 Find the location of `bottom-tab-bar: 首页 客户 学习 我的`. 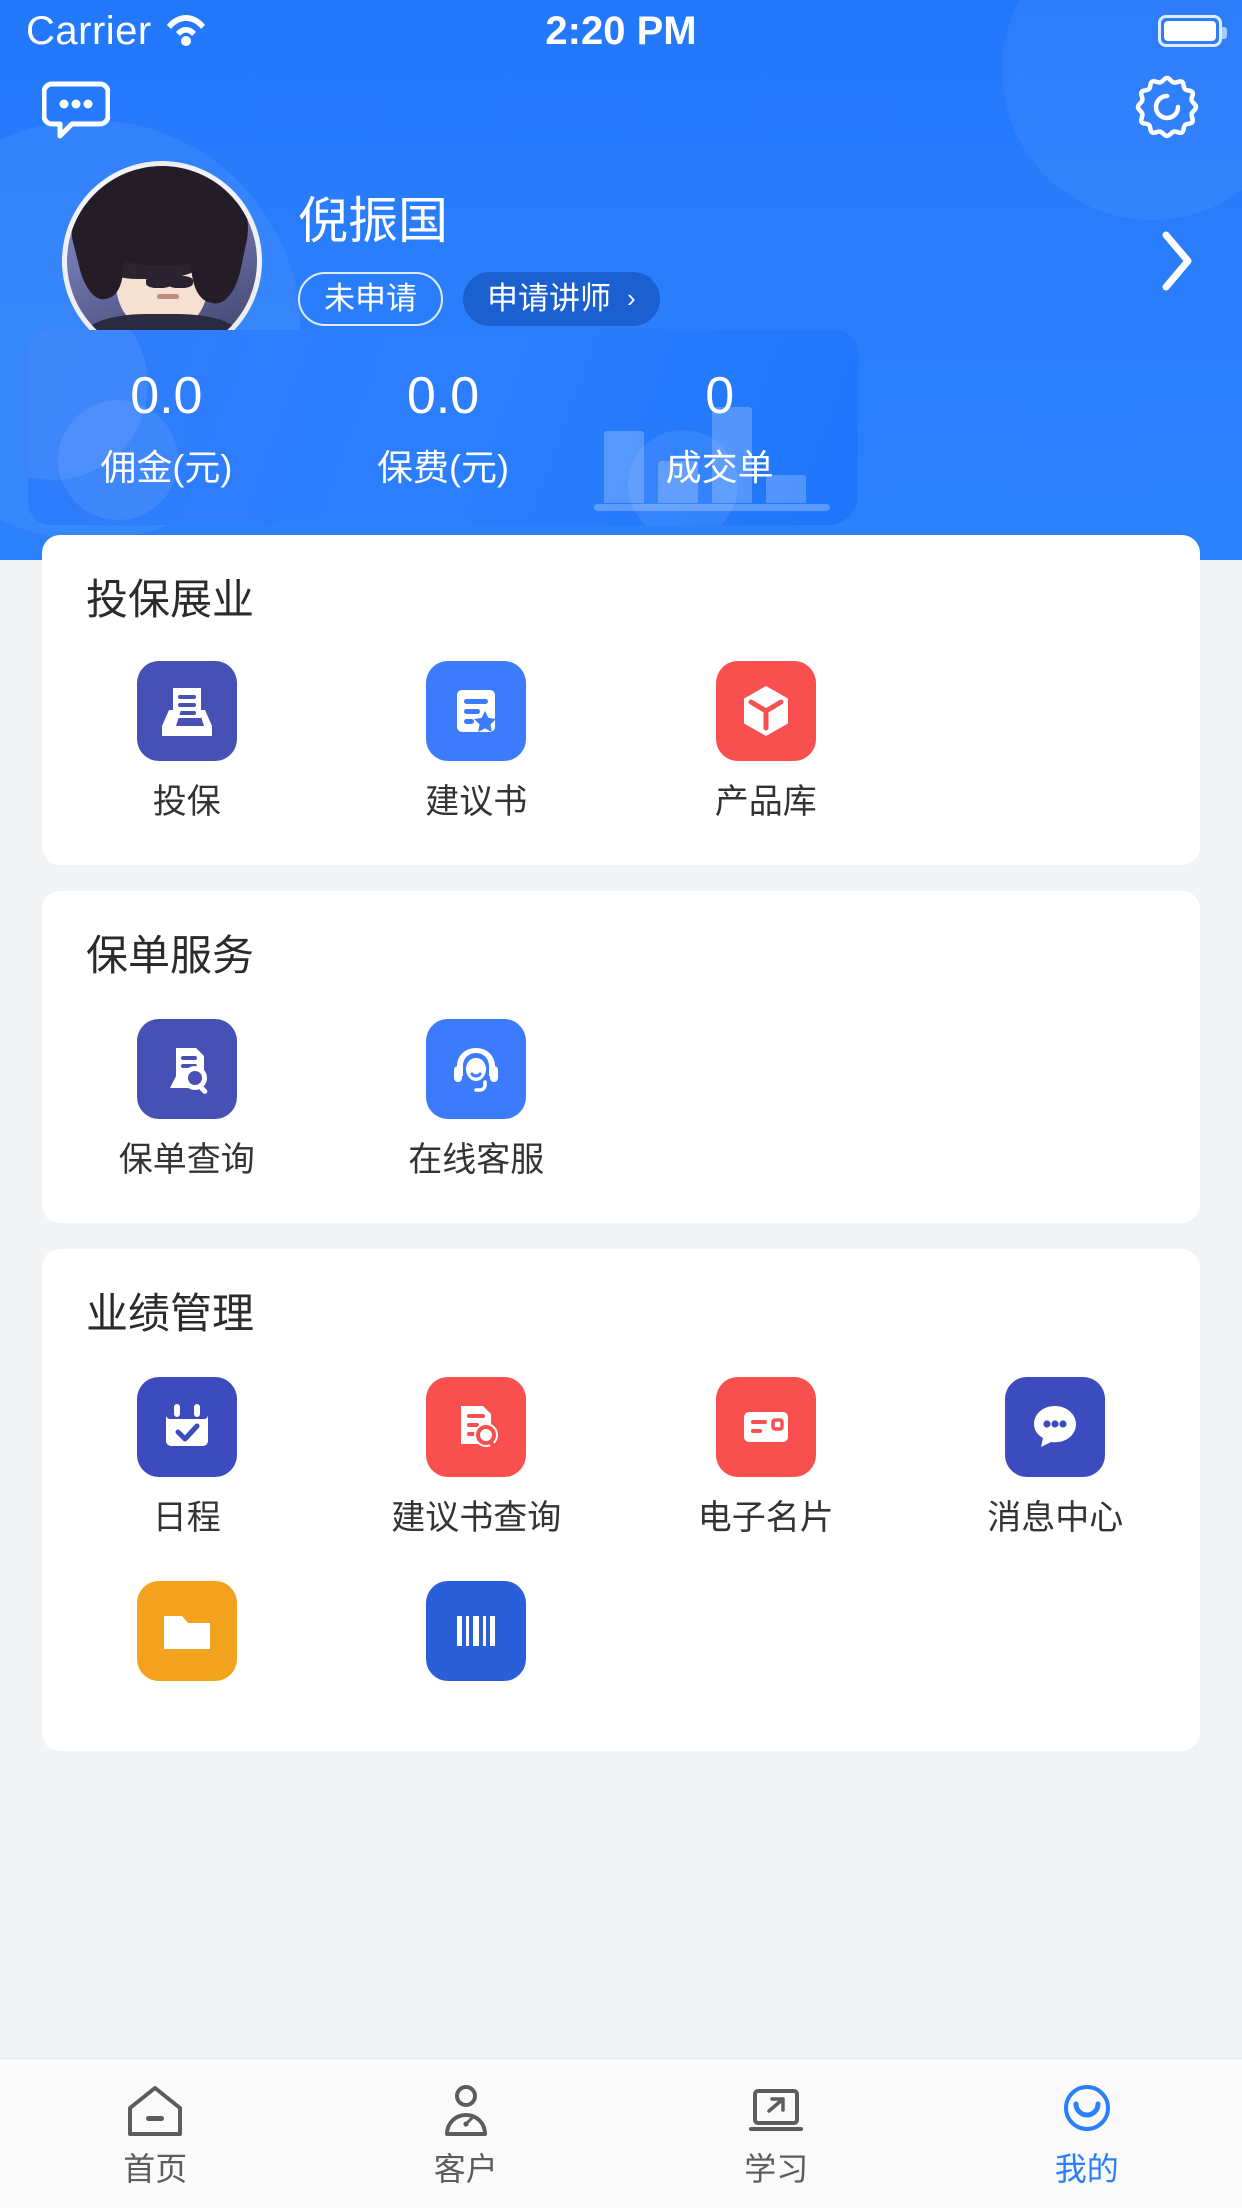

bottom-tab-bar: 首页 客户 学习 我的 is located at coordinates (621, 2133).